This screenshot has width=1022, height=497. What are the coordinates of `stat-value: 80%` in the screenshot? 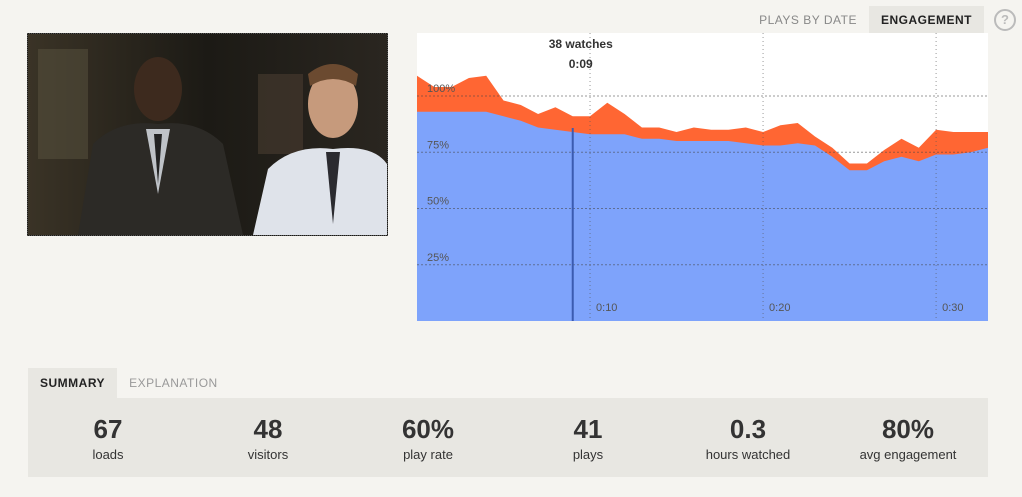 It's located at (908, 429).